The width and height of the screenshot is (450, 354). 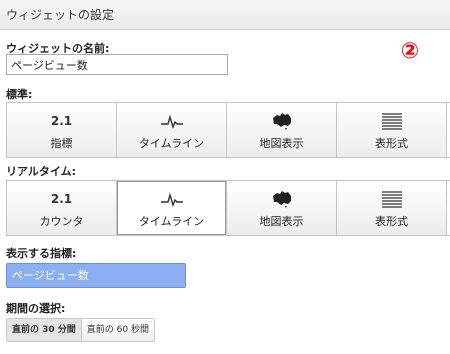 What do you see at coordinates (410, 51) in the screenshot?
I see `annotation-marker: ②` at bounding box center [410, 51].